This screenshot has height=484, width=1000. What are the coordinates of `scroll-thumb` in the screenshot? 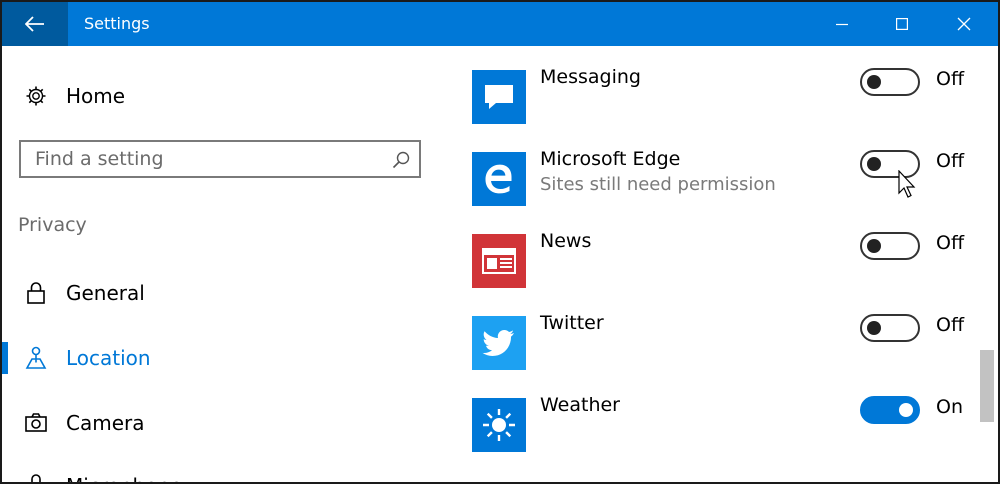 It's located at (987, 386).